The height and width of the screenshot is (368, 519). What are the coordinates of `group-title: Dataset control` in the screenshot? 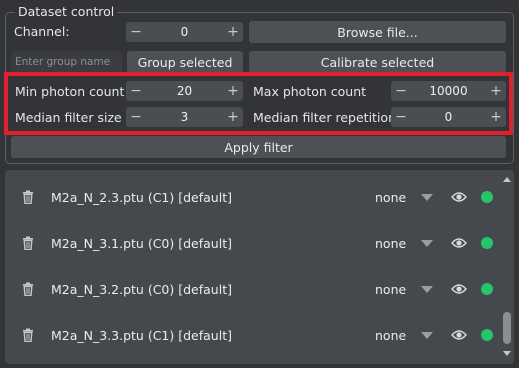 It's located at (66, 11).